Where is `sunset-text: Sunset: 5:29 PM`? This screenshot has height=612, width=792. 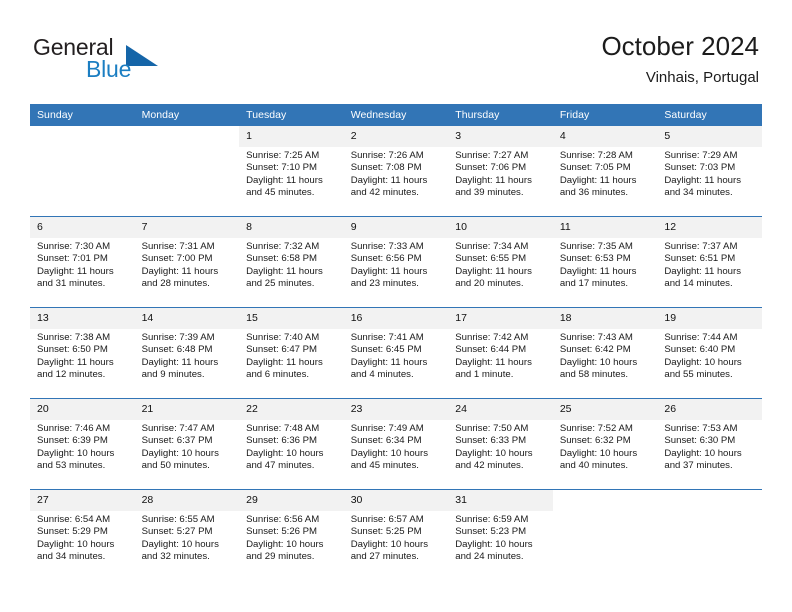
sunset-text: Sunset: 5:29 PM is located at coordinates (72, 532).